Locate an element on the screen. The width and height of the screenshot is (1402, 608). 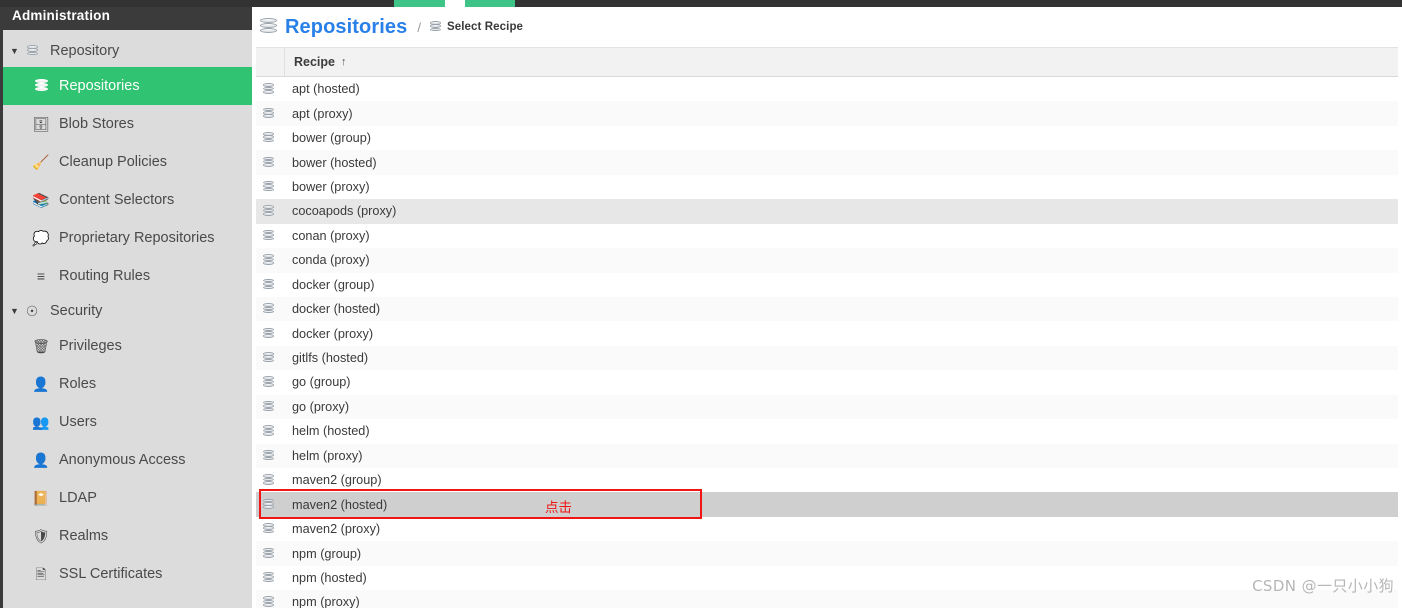
sidebar-item-realms: 🛡 Realms is located at coordinates (127, 536).